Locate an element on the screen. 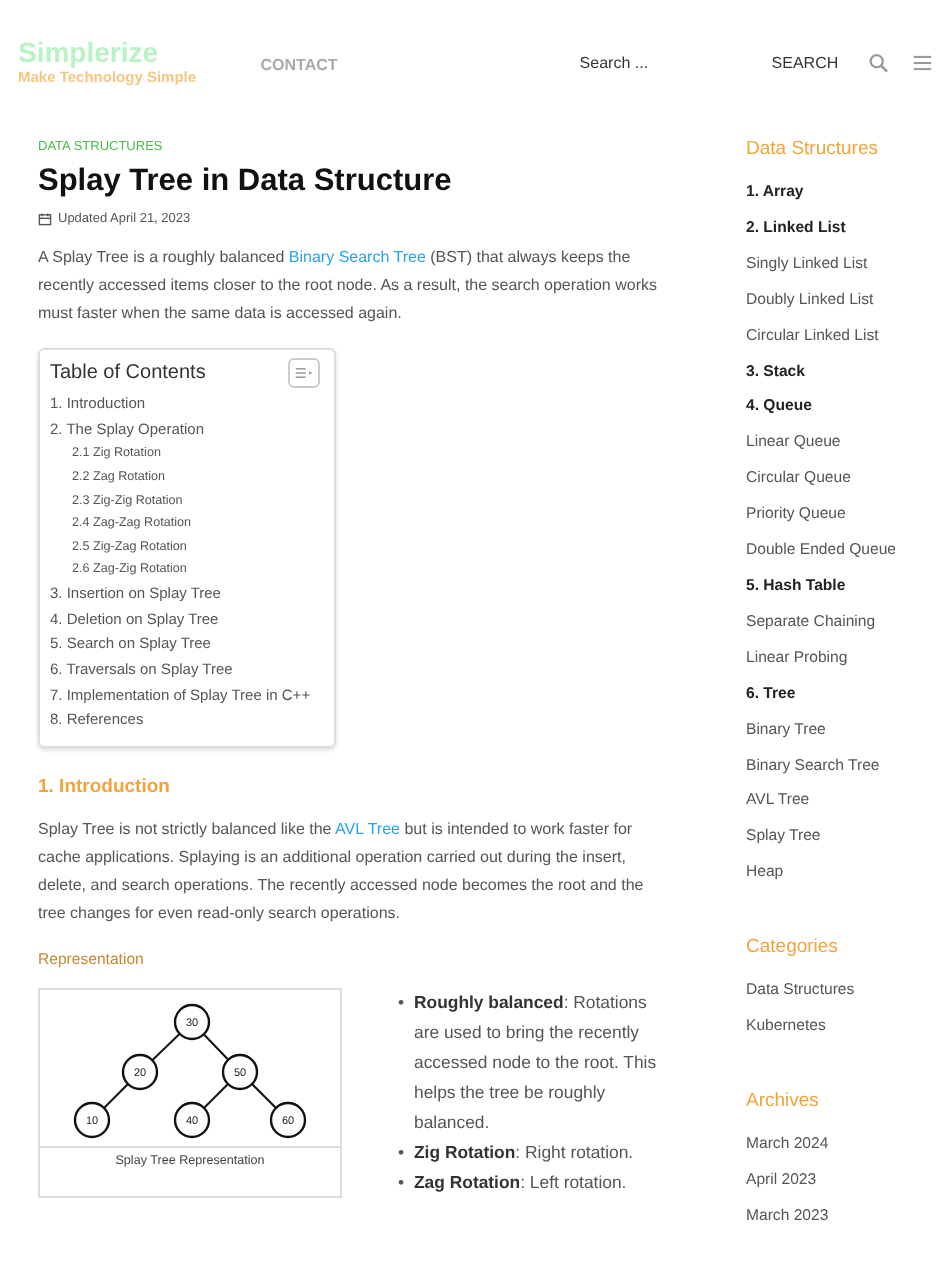 The image size is (948, 1264). menu-icon is located at coordinates (921, 62).